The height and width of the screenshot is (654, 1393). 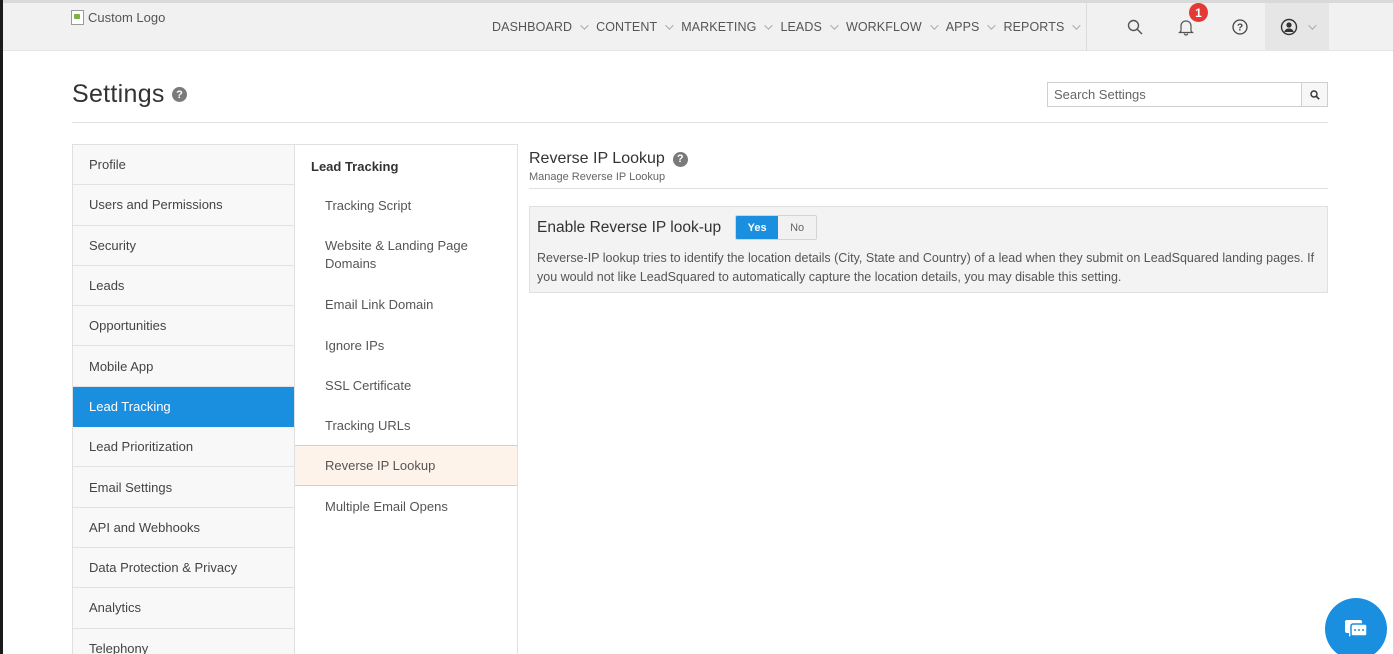 I want to click on nav-marketing-label: MARKETING, so click(x=719, y=27).